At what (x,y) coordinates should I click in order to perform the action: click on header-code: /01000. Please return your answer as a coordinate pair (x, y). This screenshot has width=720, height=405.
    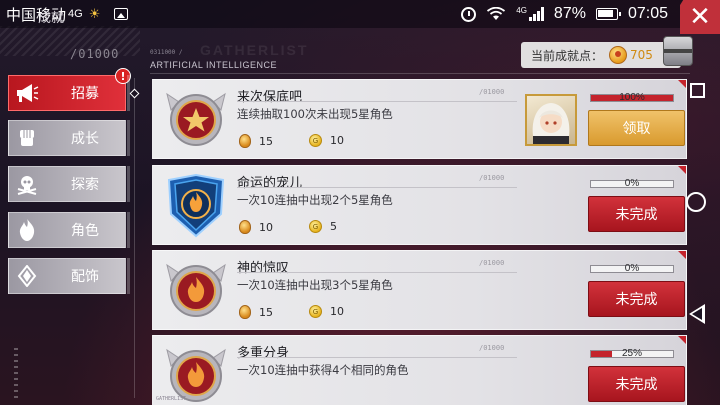
    Looking at the image, I should click on (95, 54).